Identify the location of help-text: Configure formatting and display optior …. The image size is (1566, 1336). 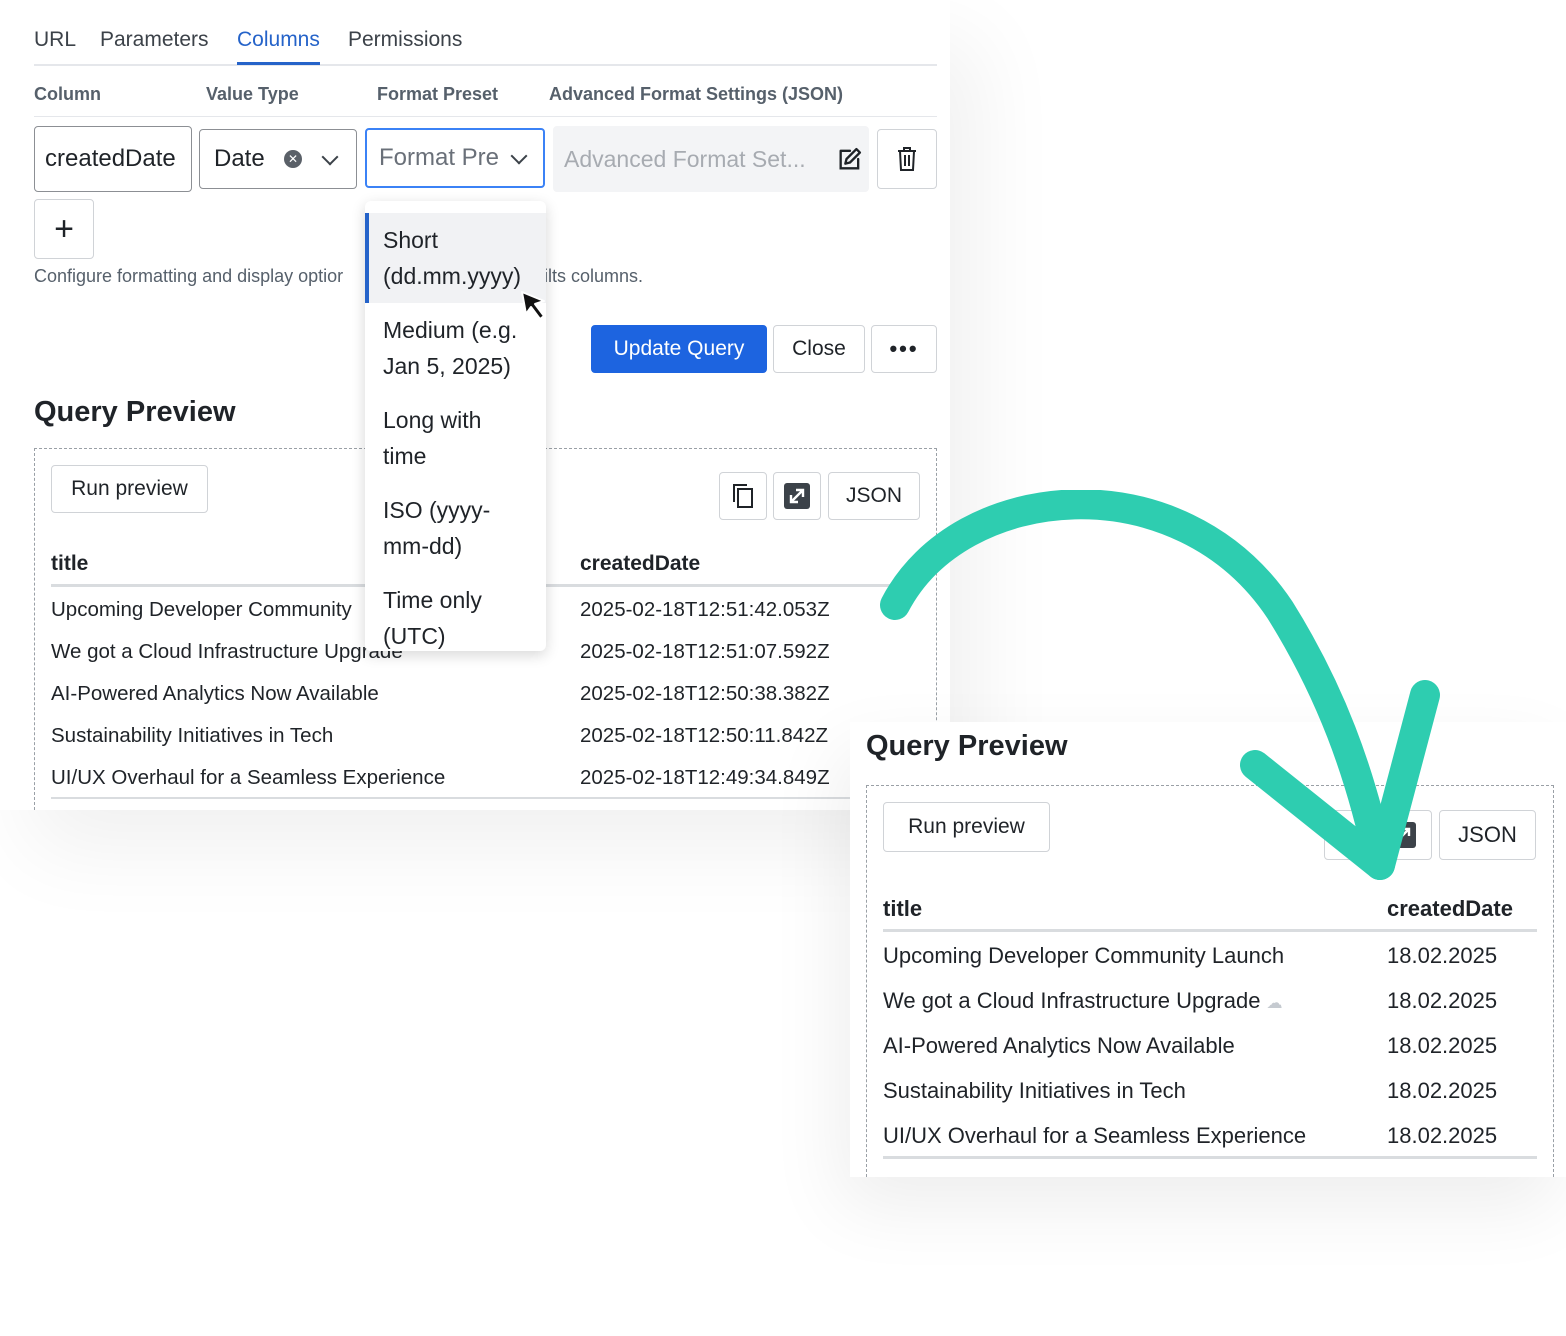
(338, 276).